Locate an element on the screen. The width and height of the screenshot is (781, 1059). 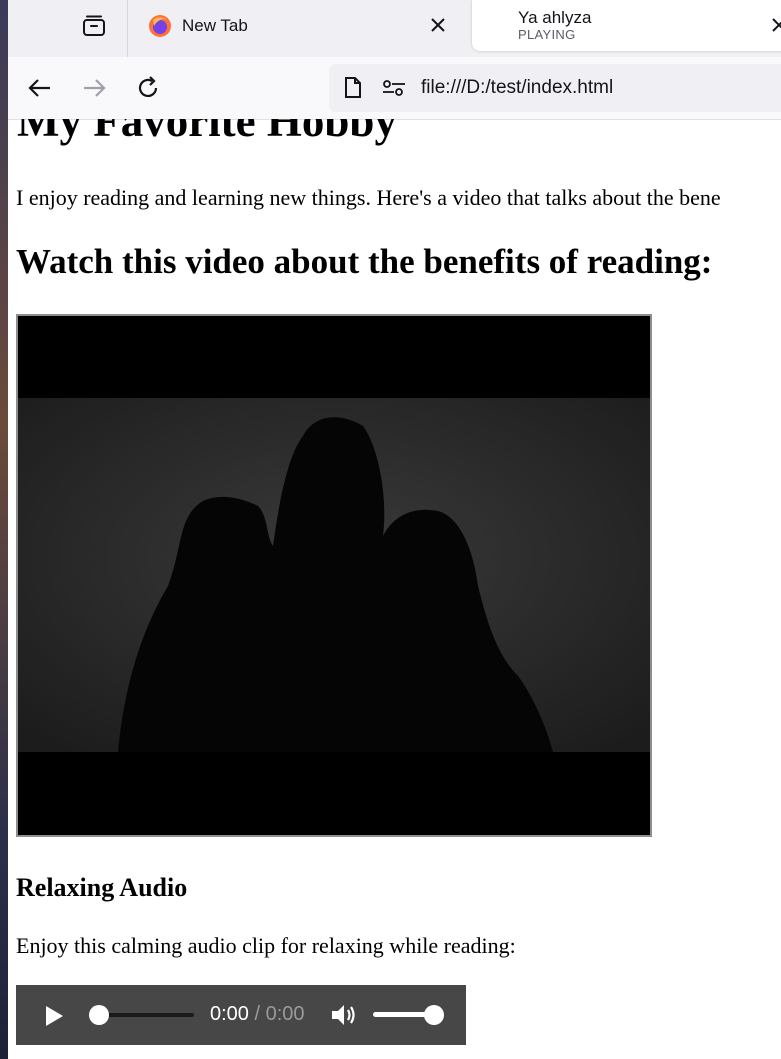
page-icon is located at coordinates (353, 87).